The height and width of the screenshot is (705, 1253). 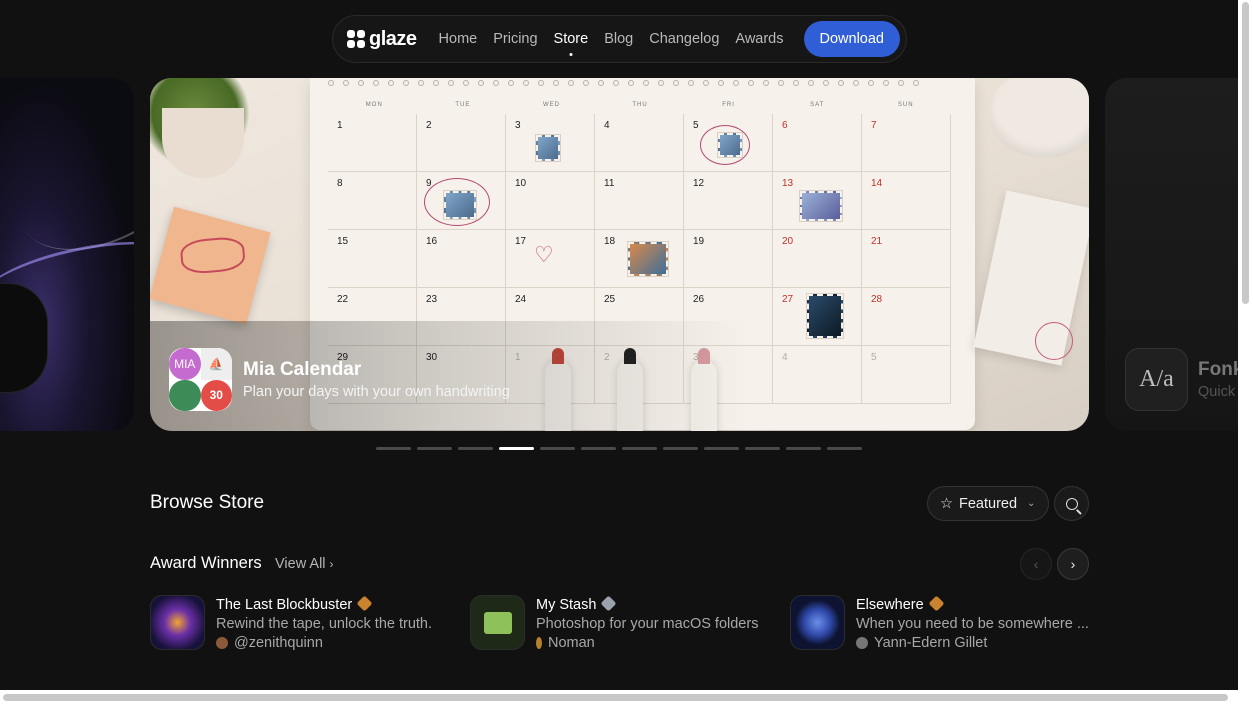 I want to click on mia-calendar-app-icon: MIA ⛵ 30, so click(x=200, y=379).